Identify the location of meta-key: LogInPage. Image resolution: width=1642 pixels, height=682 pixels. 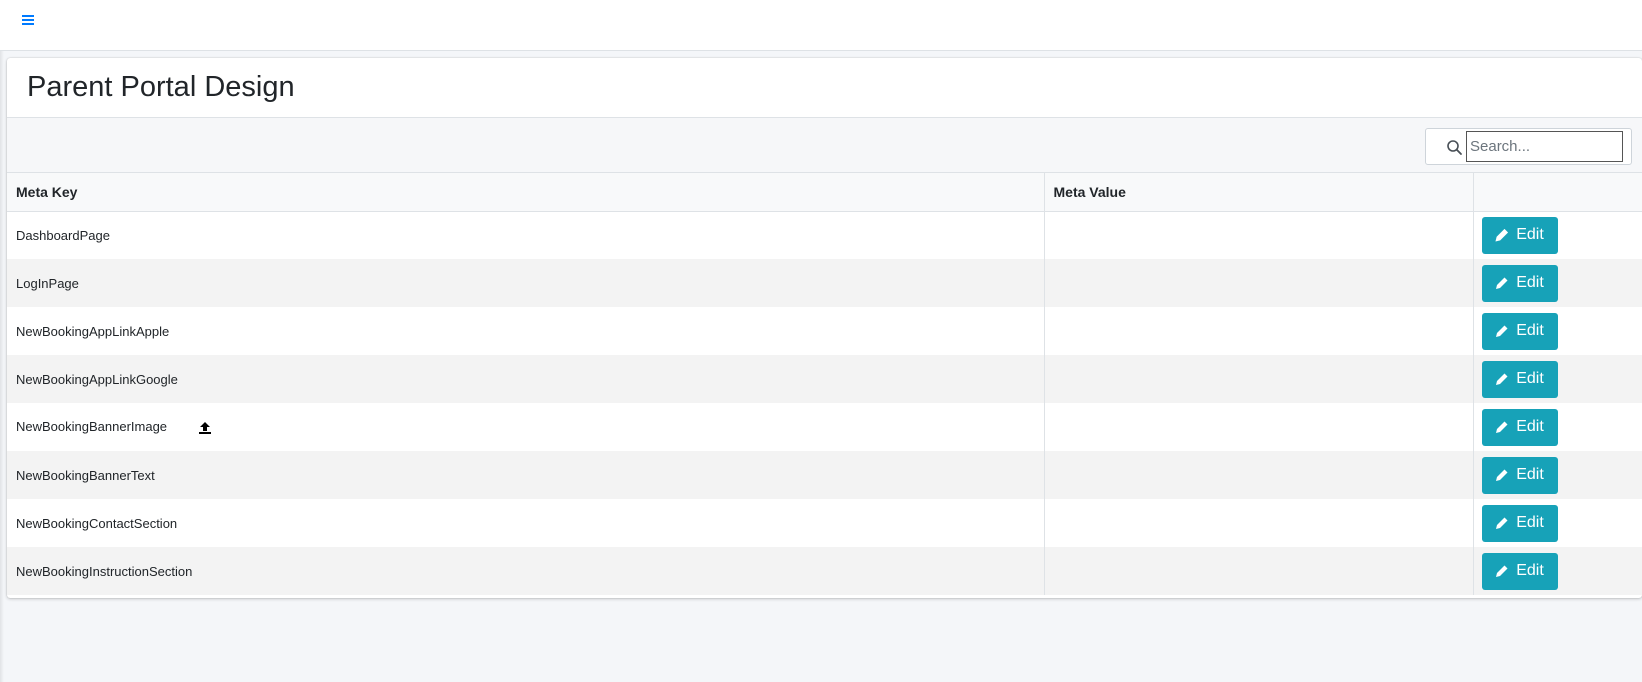
(47, 283).